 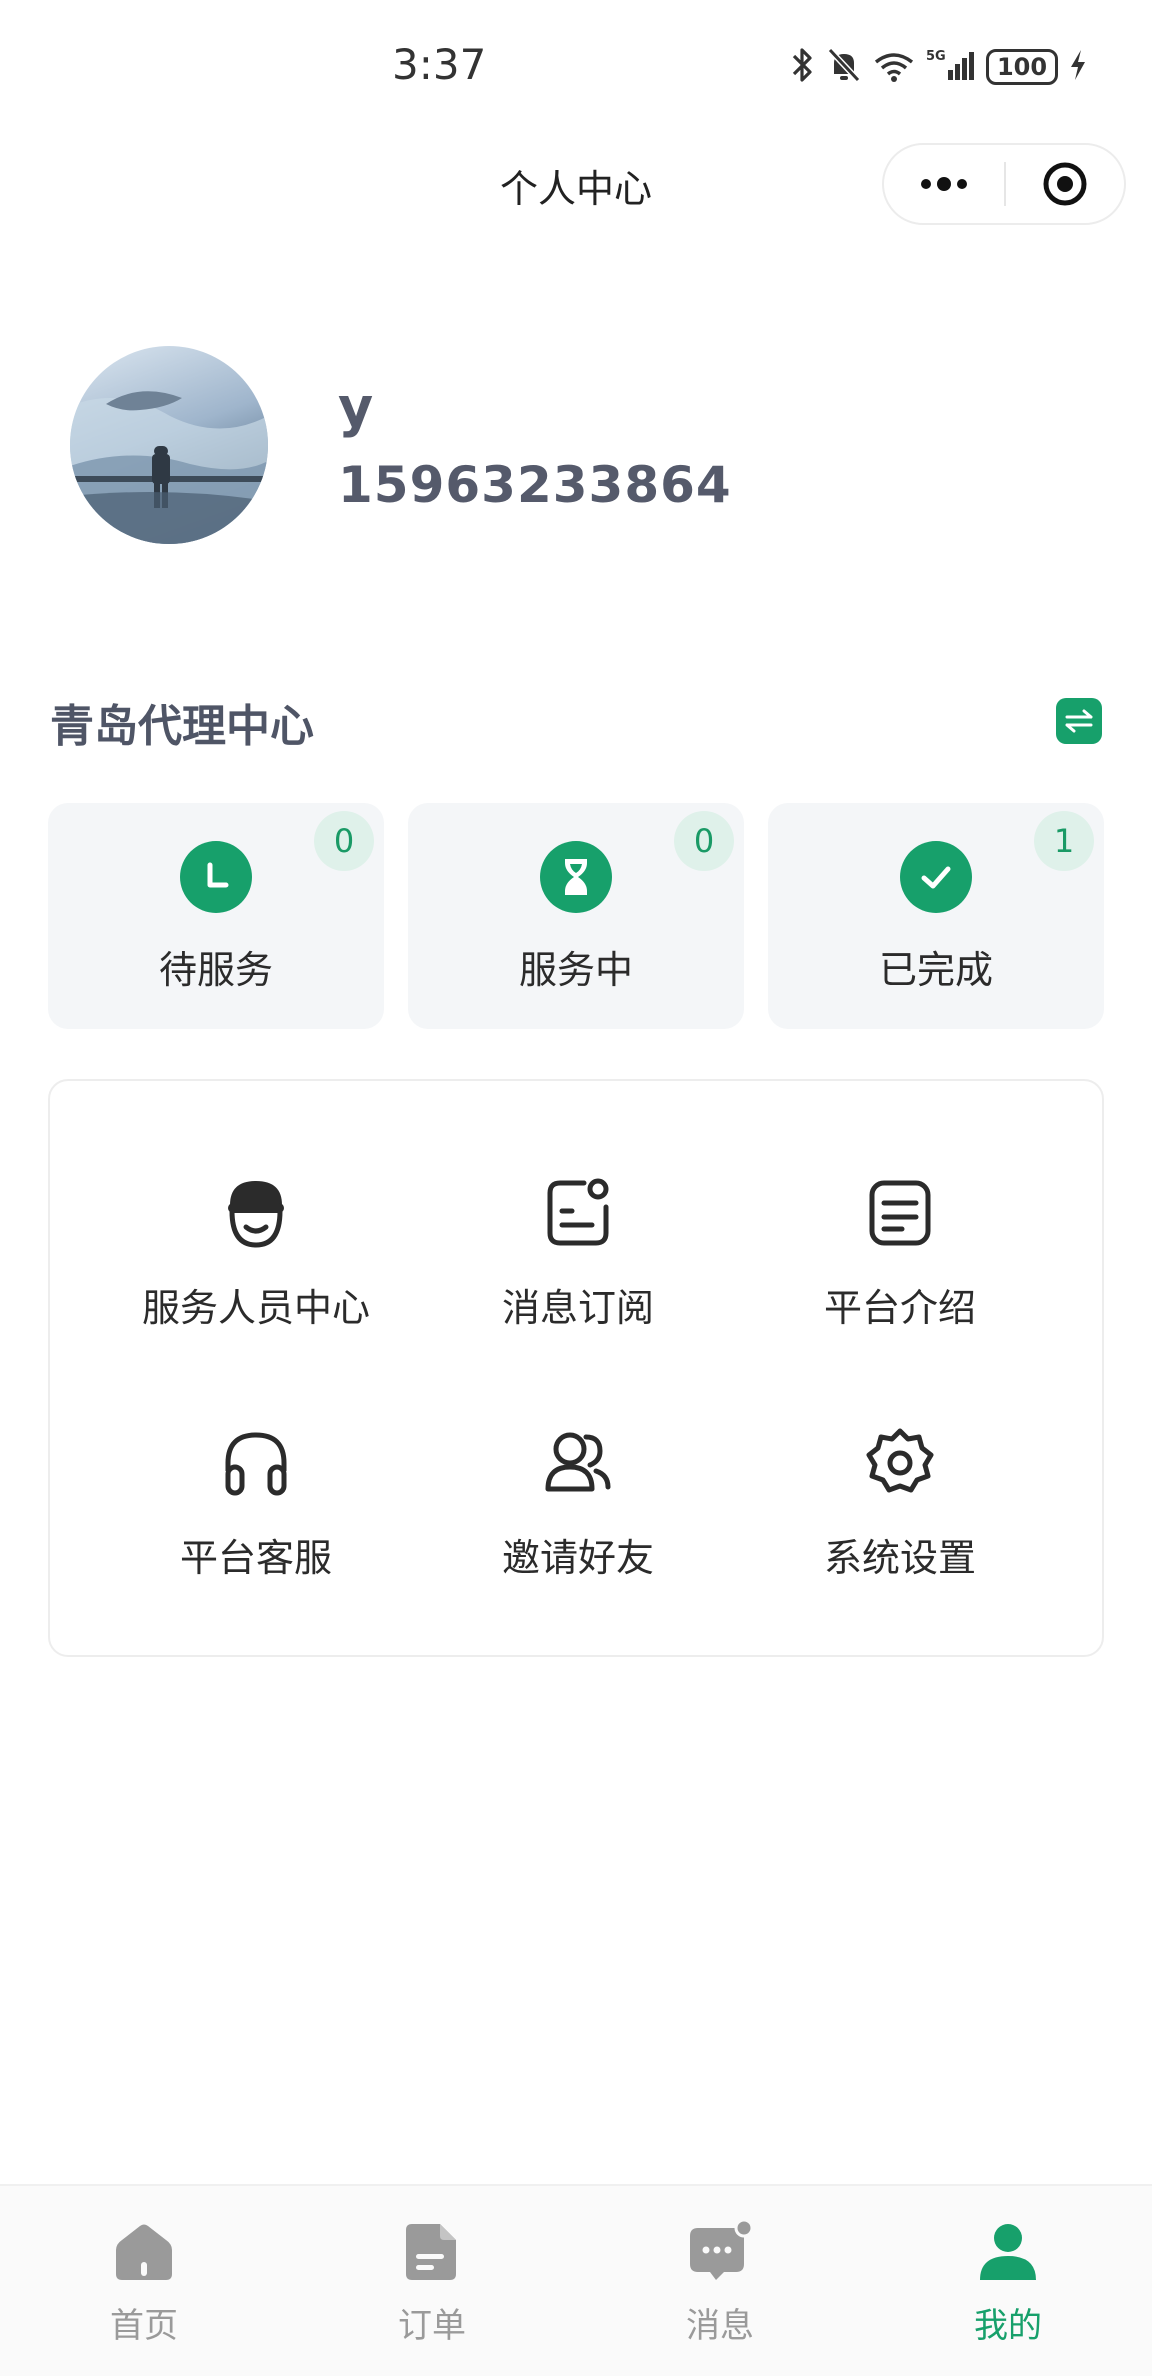 What do you see at coordinates (1078, 67) in the screenshot?
I see `charging-icon` at bounding box center [1078, 67].